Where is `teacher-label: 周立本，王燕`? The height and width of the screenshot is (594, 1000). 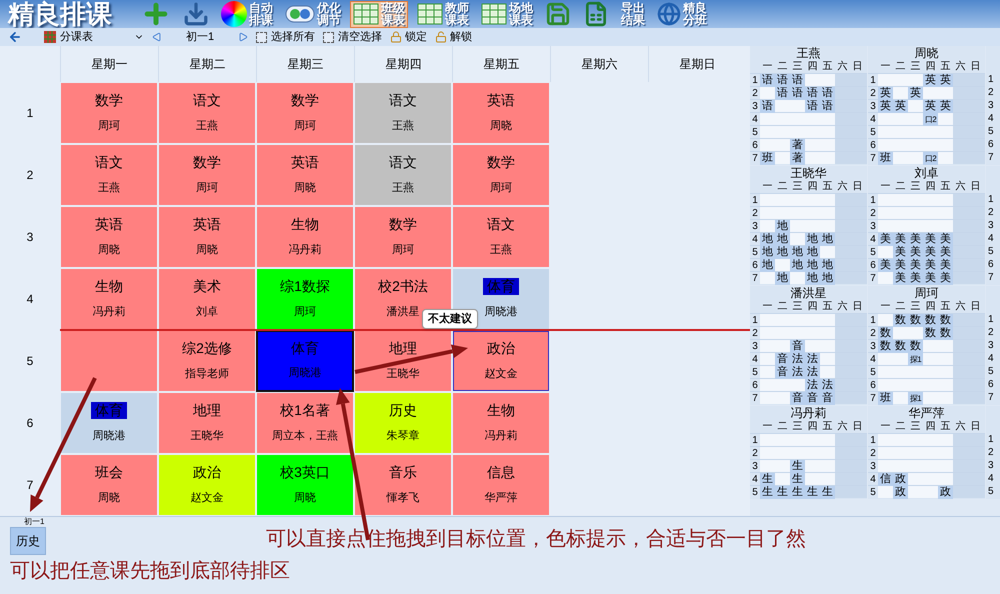 teacher-label: 周立本，王燕 is located at coordinates (305, 436).